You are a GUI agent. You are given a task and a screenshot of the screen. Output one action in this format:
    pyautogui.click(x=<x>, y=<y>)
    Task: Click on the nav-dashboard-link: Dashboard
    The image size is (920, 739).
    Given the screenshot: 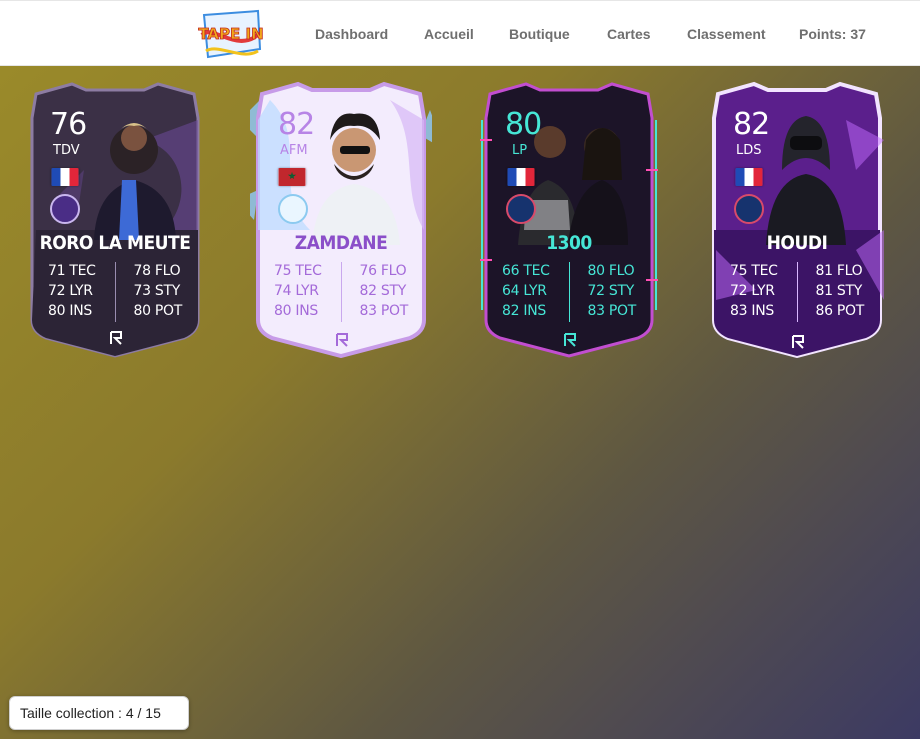 What is the action you would take?
    pyautogui.click(x=351, y=34)
    